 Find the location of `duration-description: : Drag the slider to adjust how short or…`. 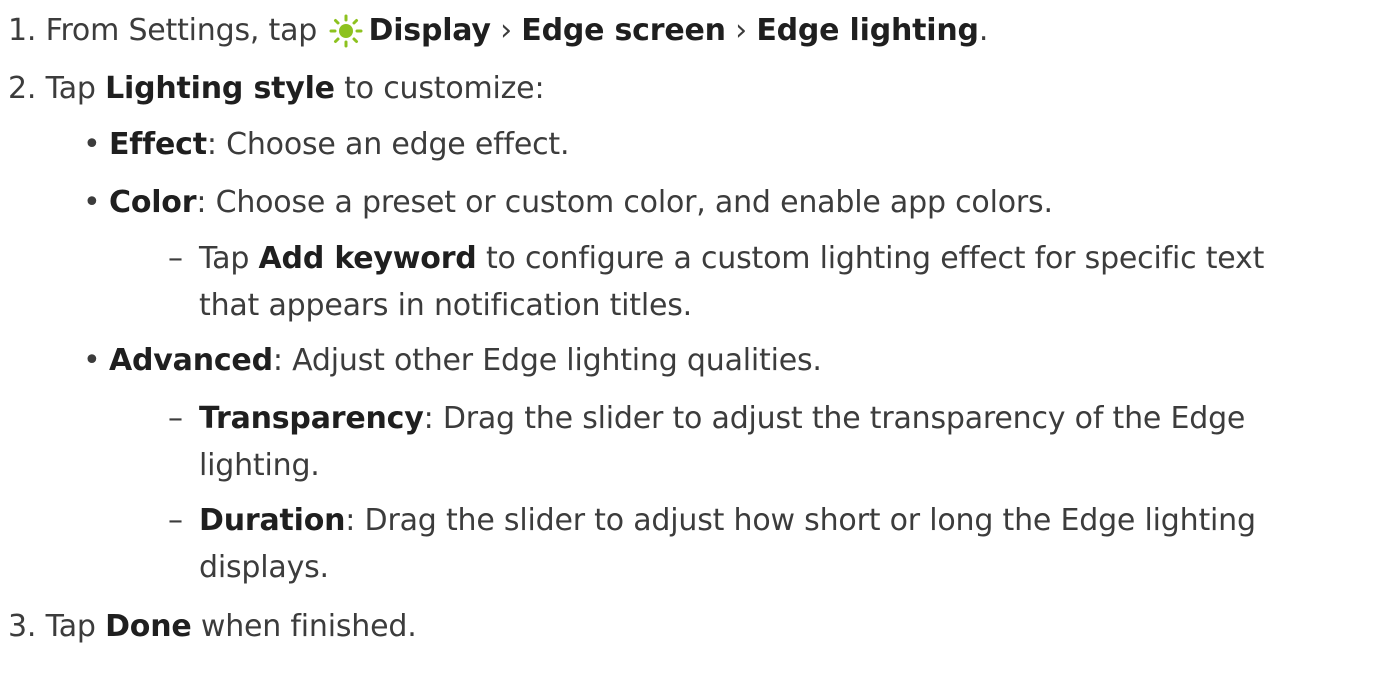

duration-description: : Drag the slider to adjust how short or… is located at coordinates (800, 520).